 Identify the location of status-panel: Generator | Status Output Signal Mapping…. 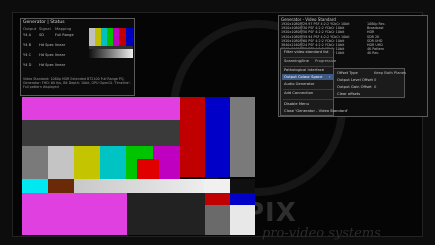
(77, 57).